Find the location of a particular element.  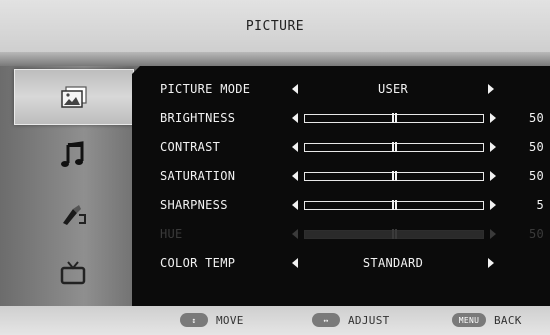

menu-title-text: PICTURE is located at coordinates (275, 26).